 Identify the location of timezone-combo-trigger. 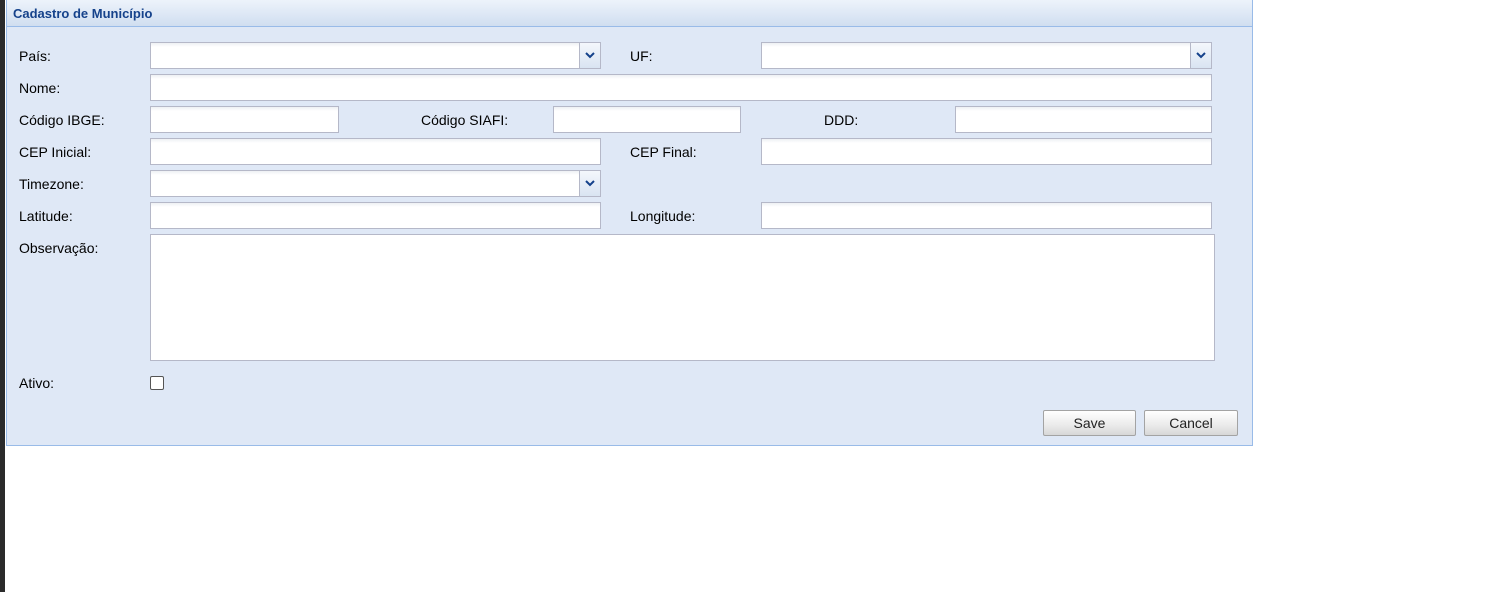
(589, 183).